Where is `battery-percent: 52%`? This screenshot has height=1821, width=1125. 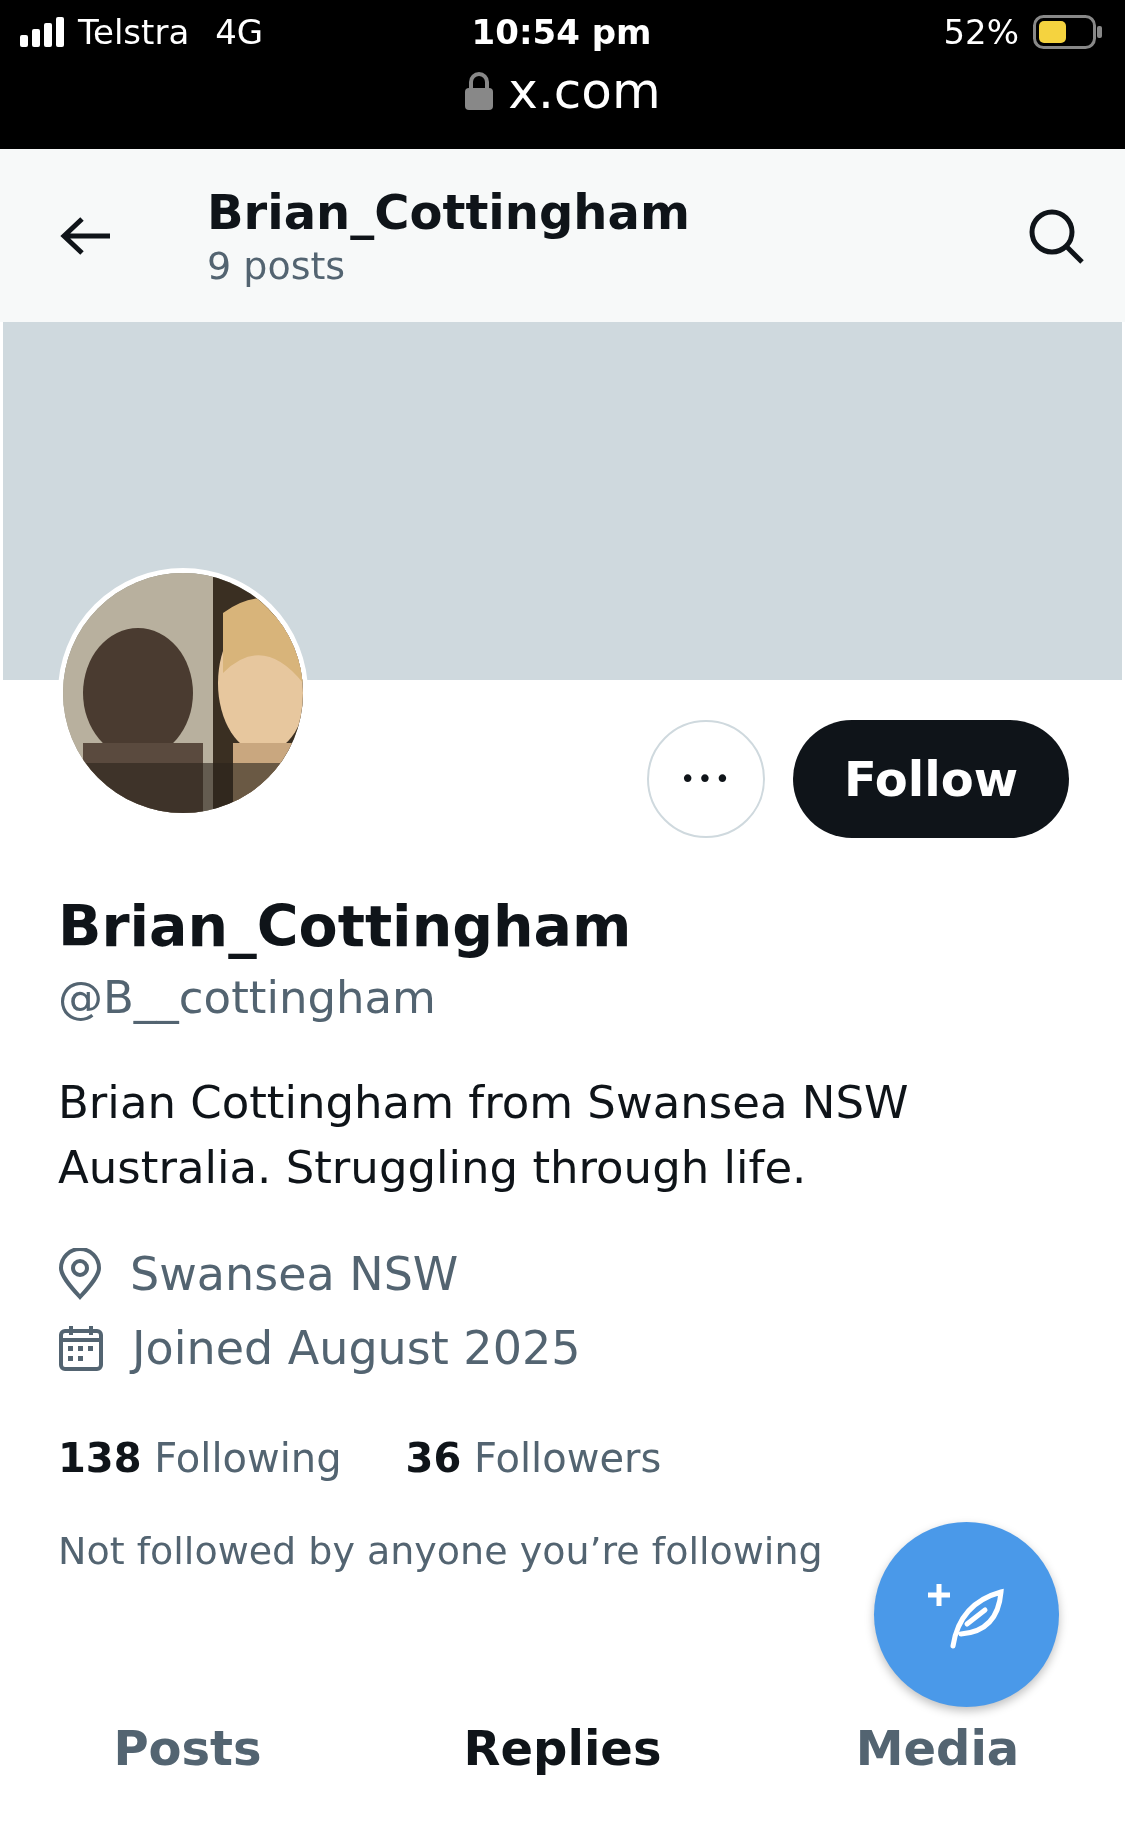 battery-percent: 52% is located at coordinates (981, 32).